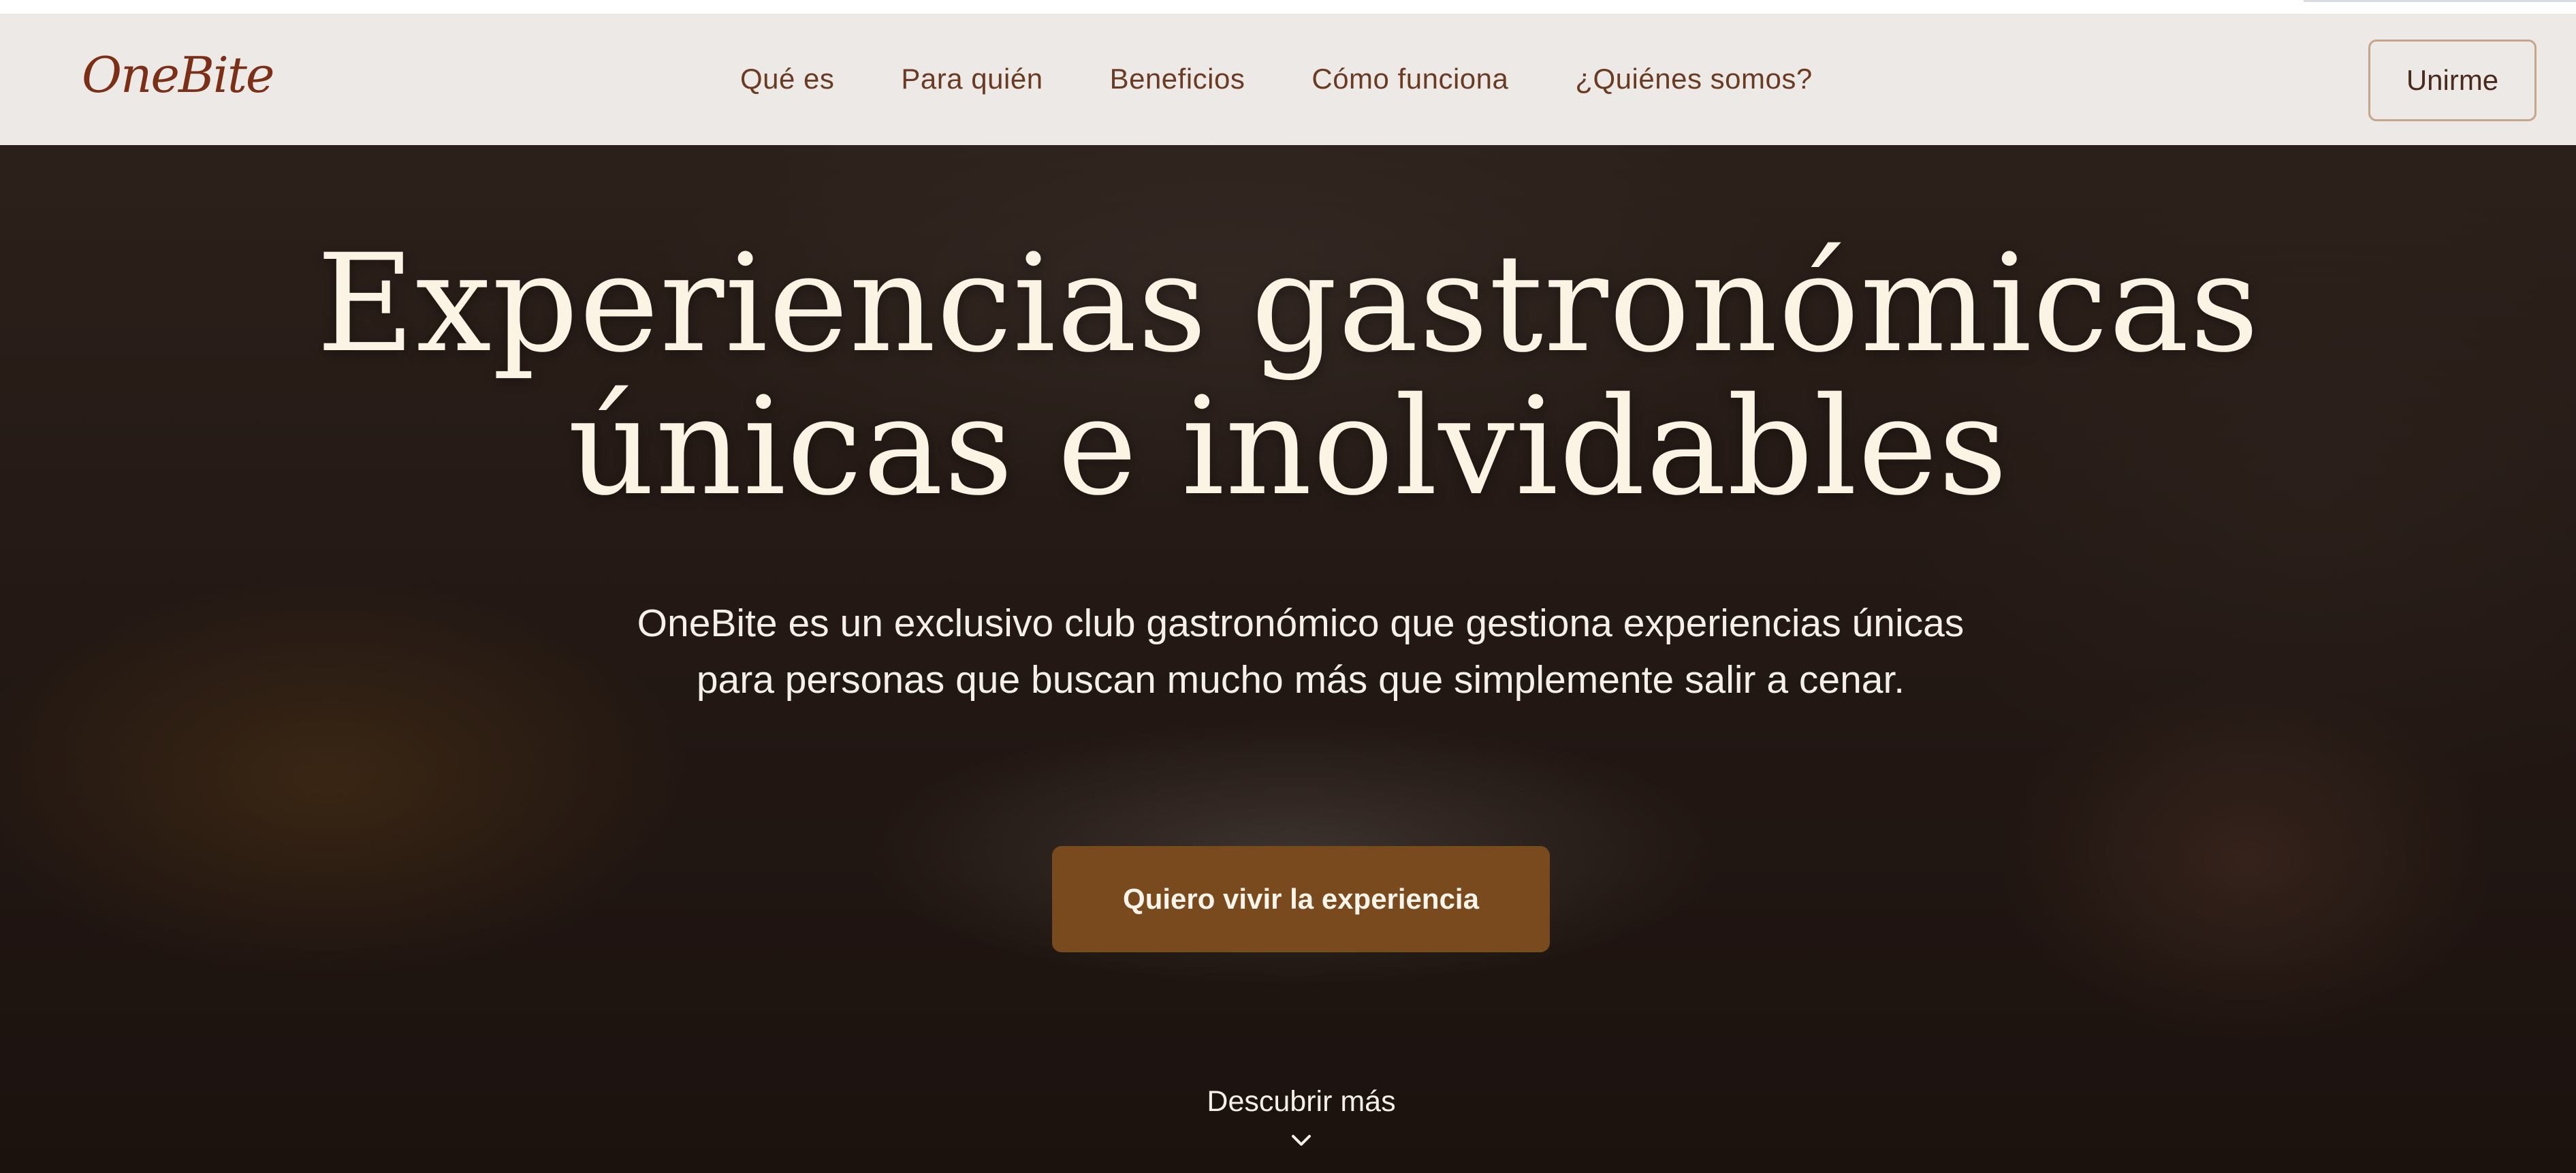 The image size is (2576, 1173). Describe the element at coordinates (2440, 1) in the screenshot. I see `scroll-progress` at that location.